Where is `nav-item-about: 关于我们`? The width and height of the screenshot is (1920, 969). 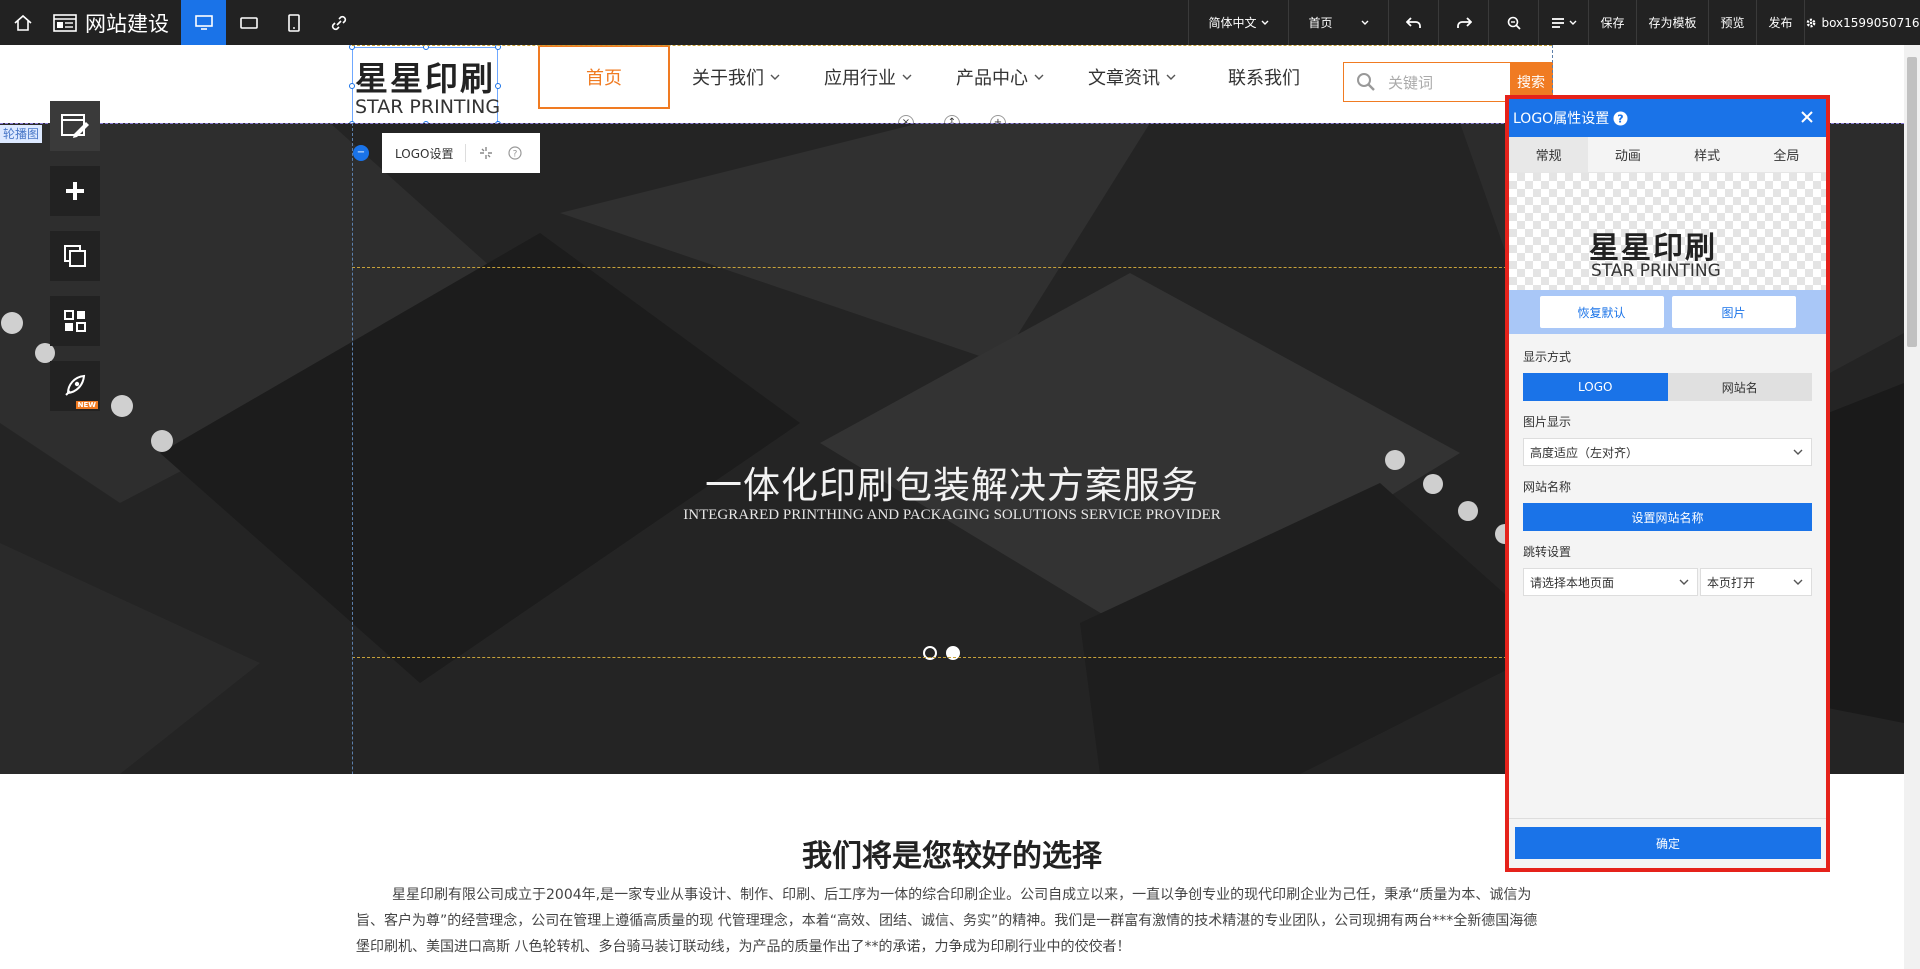 nav-item-about: 关于我们 is located at coordinates (736, 77).